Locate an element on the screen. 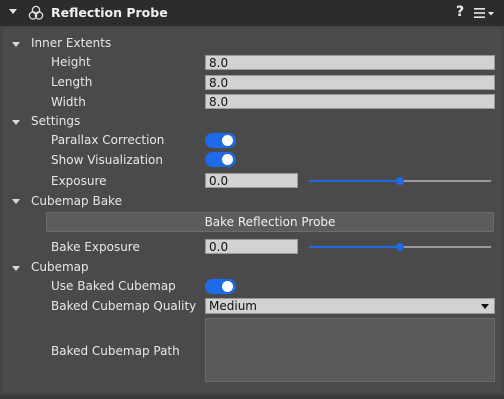  bake-exposure-label: Bake Exposure is located at coordinates (95, 247).